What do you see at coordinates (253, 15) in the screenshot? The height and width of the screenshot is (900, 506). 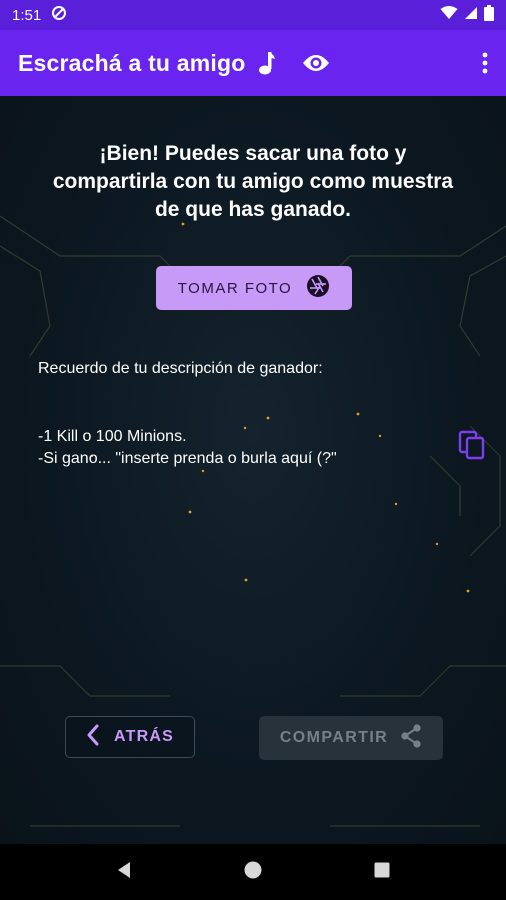 I see `status-bar: 1:51` at bounding box center [253, 15].